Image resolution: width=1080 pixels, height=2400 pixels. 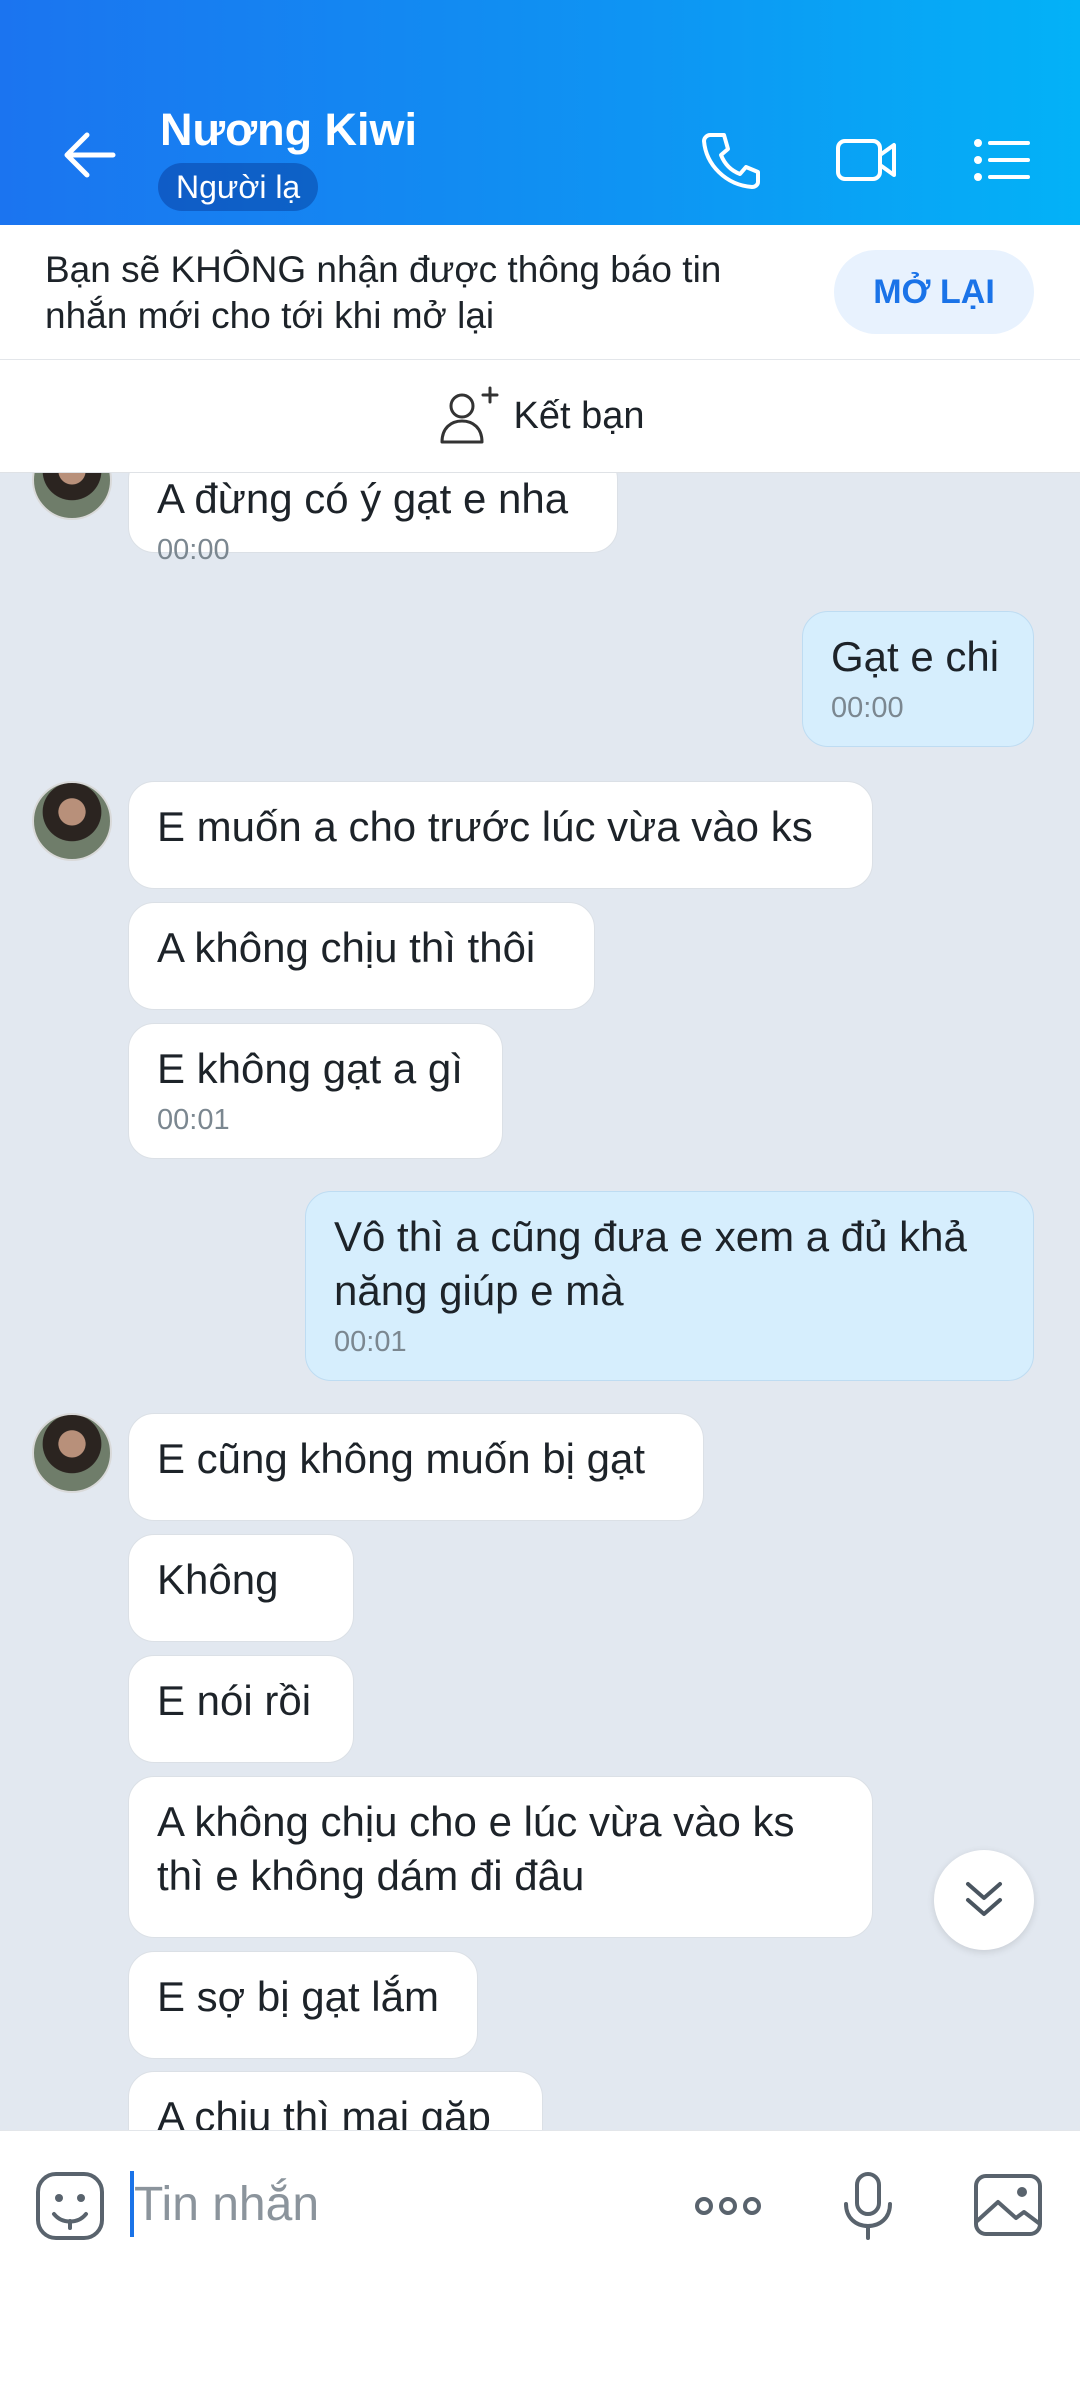 What do you see at coordinates (728, 2206) in the screenshot?
I see `more-dots-icon` at bounding box center [728, 2206].